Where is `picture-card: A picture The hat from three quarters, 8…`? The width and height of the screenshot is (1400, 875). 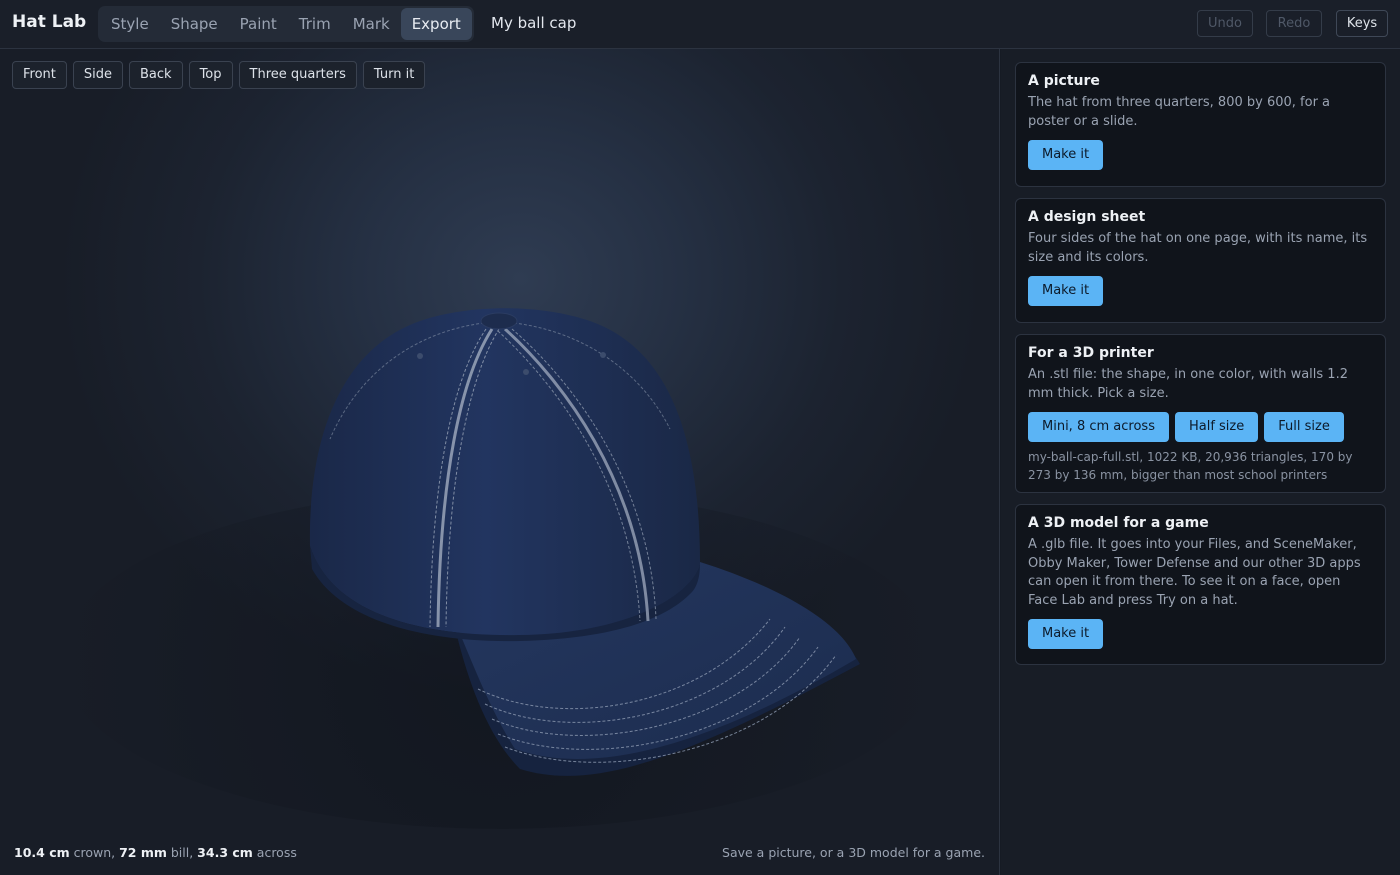
picture-card: A picture The hat from three quarters, 8… is located at coordinates (1200, 124).